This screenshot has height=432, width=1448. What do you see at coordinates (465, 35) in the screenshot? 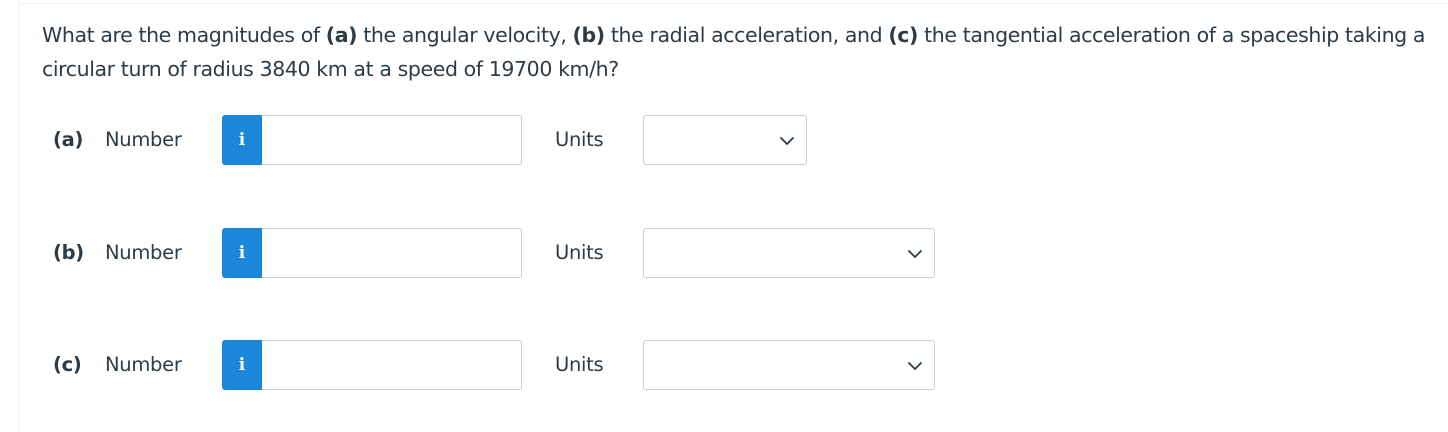
I see `question-text-segment: the angular velocity,` at bounding box center [465, 35].